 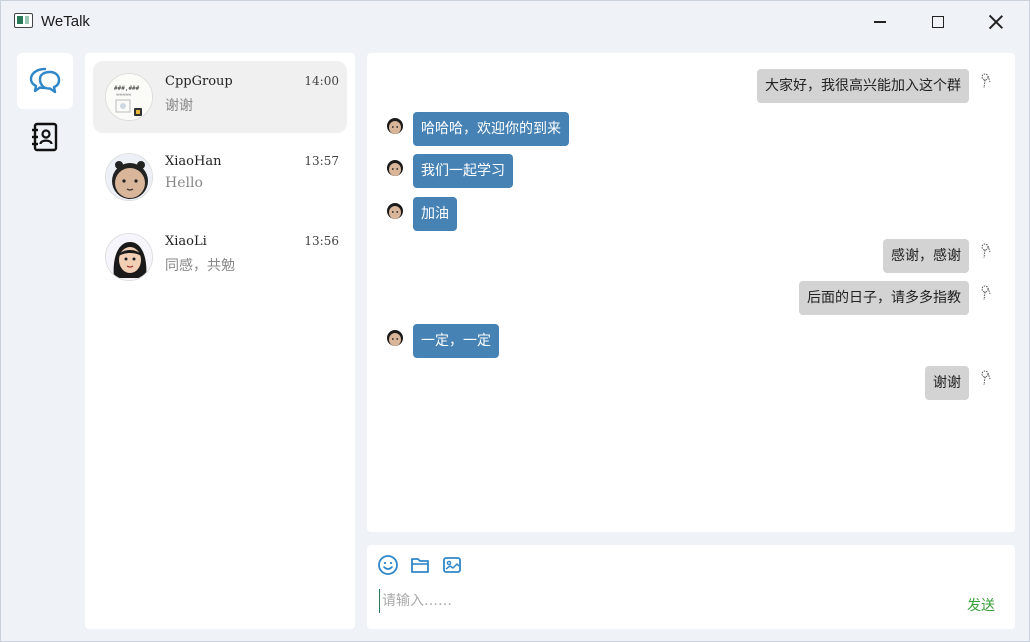 I want to click on conversation-time: 13:57, so click(x=321, y=161).